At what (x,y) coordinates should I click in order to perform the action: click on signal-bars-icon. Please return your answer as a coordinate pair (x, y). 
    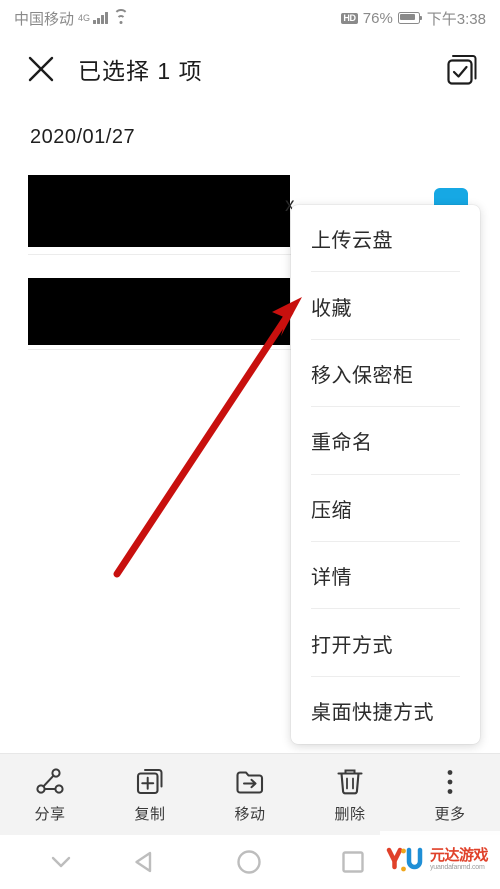
    Looking at the image, I should click on (100, 18).